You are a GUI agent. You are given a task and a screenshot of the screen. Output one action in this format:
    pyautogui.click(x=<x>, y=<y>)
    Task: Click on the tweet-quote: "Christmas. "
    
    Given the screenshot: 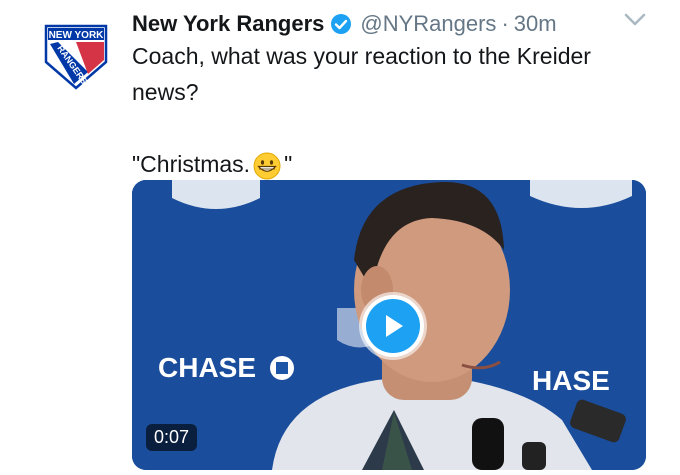 What is the action you would take?
    pyautogui.click(x=392, y=164)
    